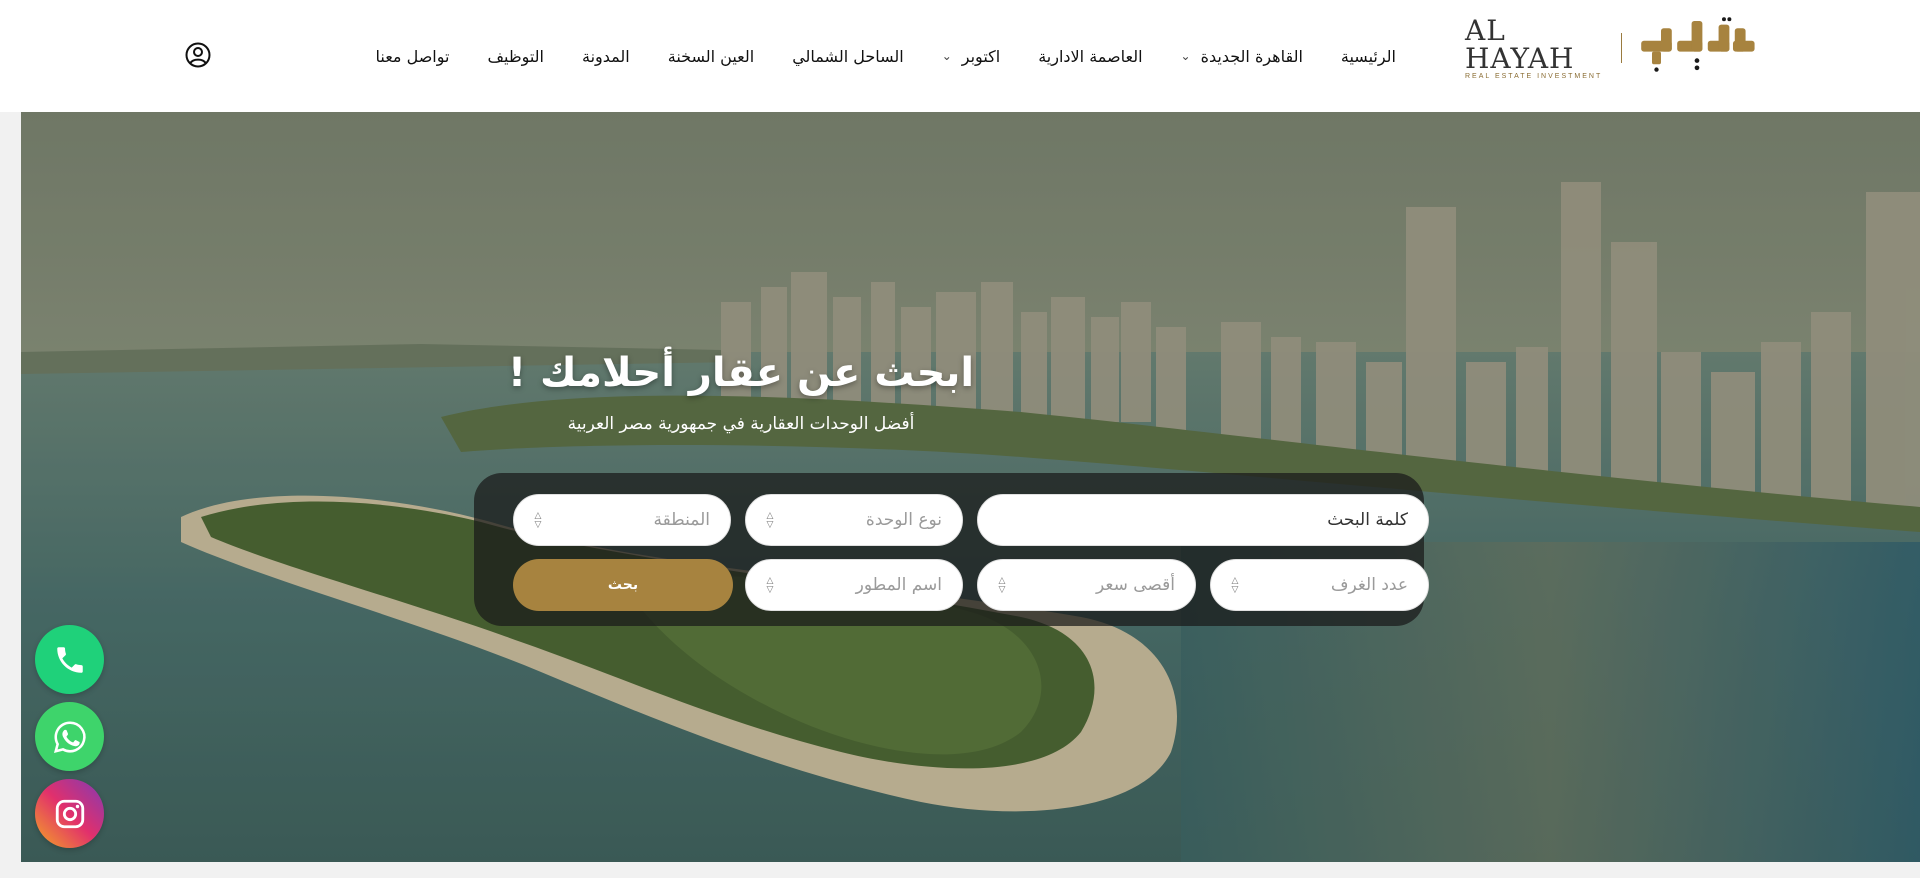 The width and height of the screenshot is (1920, 878). I want to click on brand-tagline: REAL ESTATE INVESTMENT, so click(1534, 76).